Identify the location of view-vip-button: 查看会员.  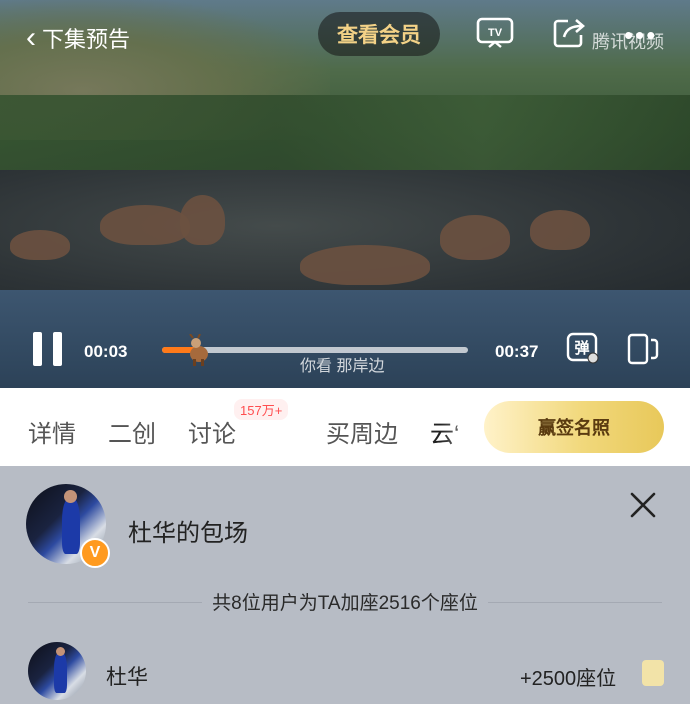
(379, 34).